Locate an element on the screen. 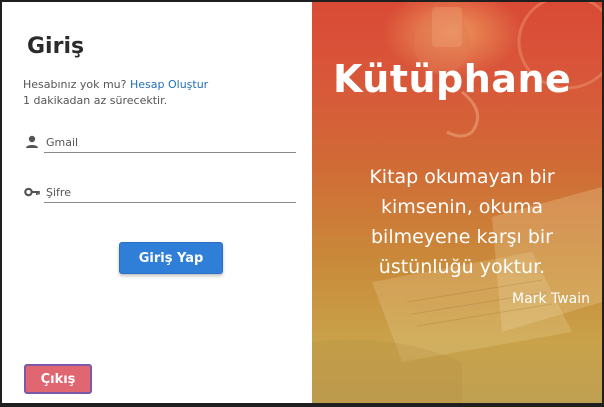 This screenshot has height=407, width=604. gmail-field is located at coordinates (160, 143).